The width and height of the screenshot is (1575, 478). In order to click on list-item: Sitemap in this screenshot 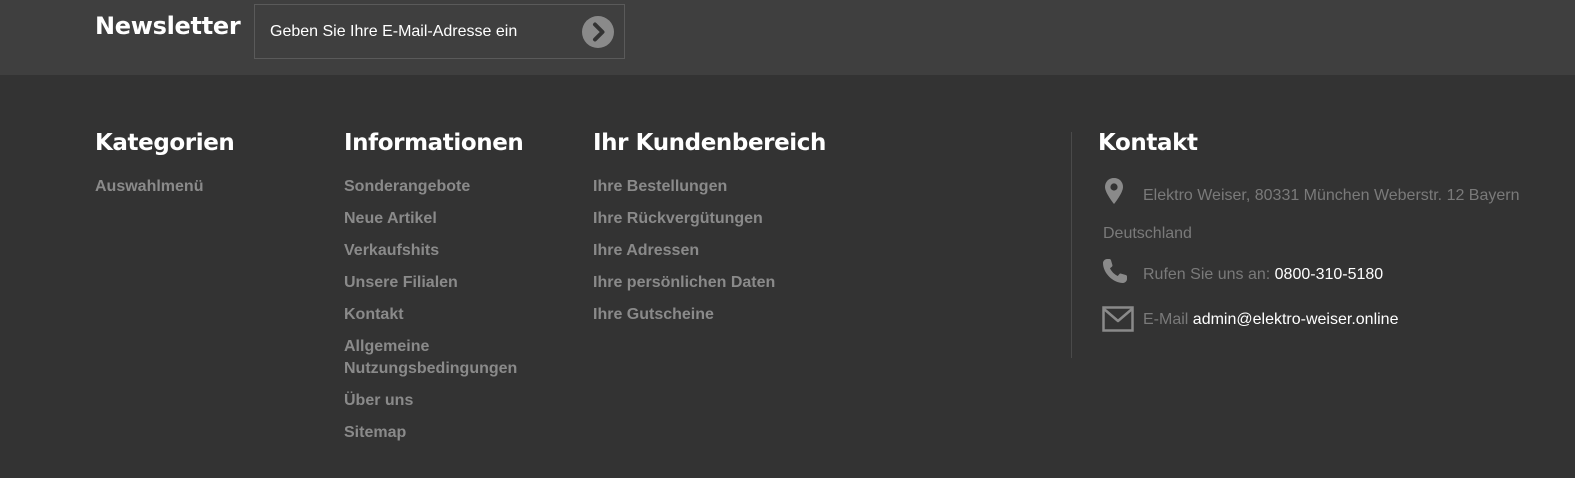, I will do `click(444, 433)`.